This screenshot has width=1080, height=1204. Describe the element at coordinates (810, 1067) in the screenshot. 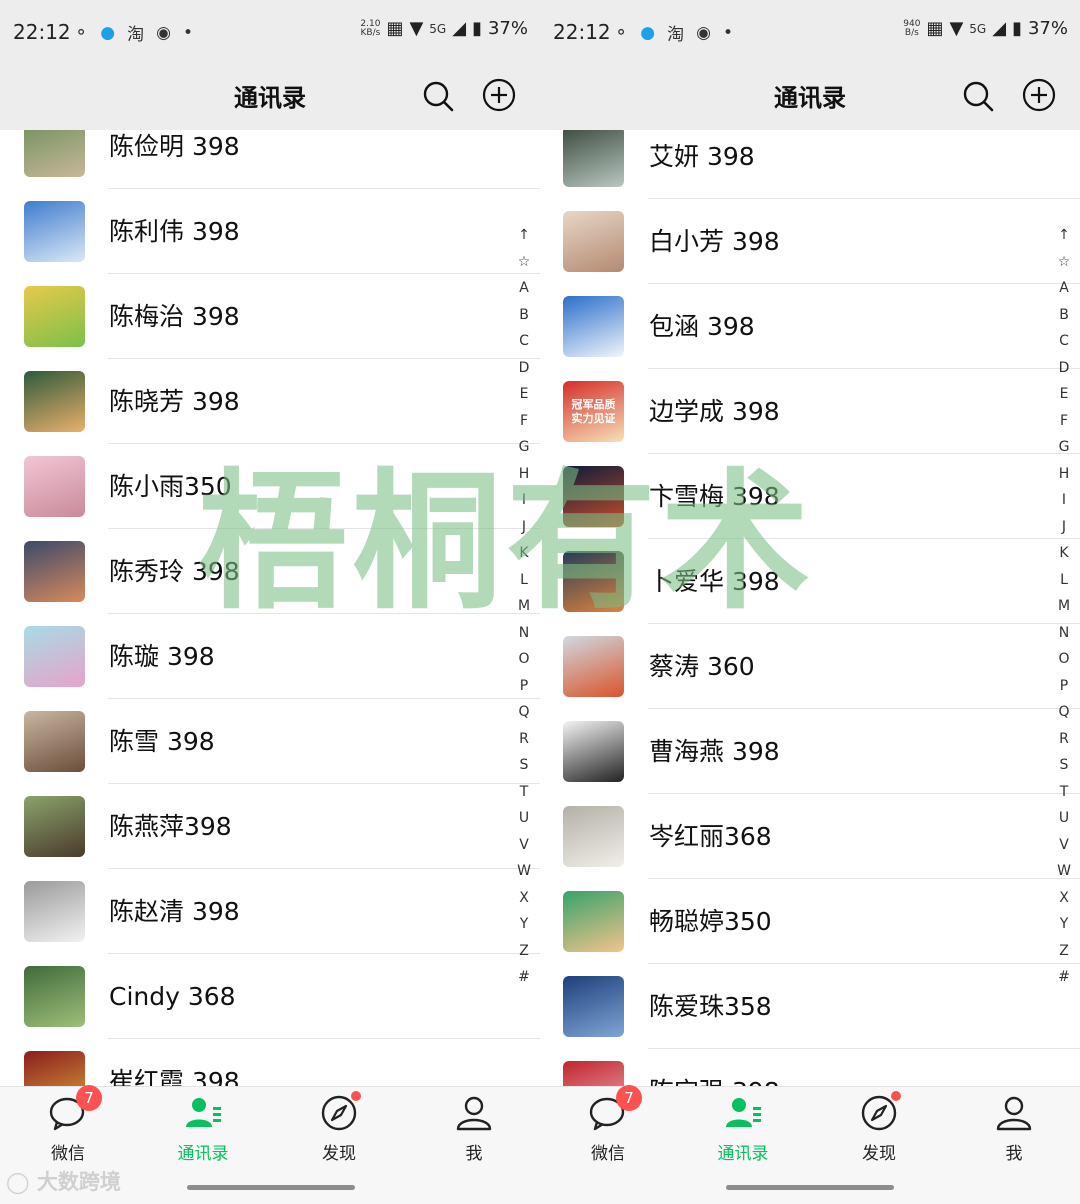

I see `contact-row: 陈宝强 398` at that location.